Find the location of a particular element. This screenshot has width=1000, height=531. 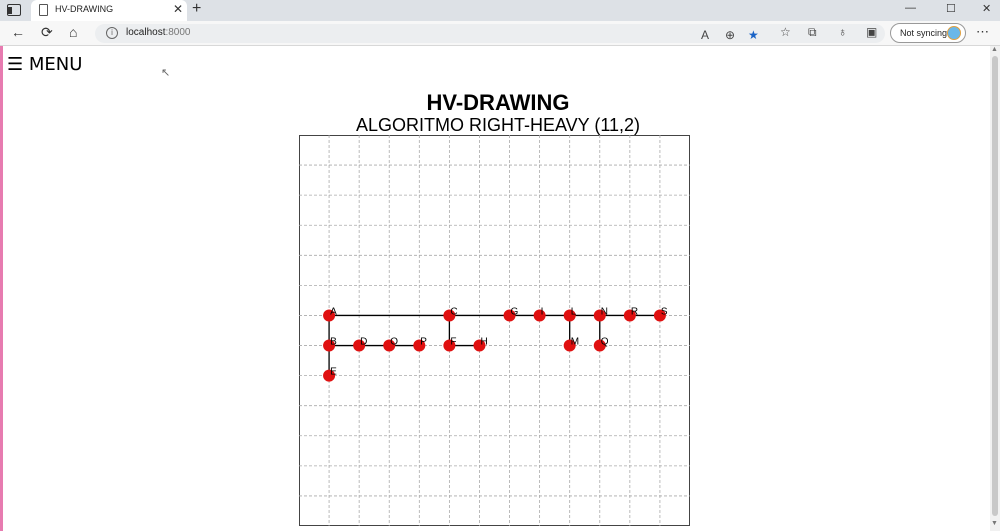

more-menu-icon: ⋯ is located at coordinates (982, 32).